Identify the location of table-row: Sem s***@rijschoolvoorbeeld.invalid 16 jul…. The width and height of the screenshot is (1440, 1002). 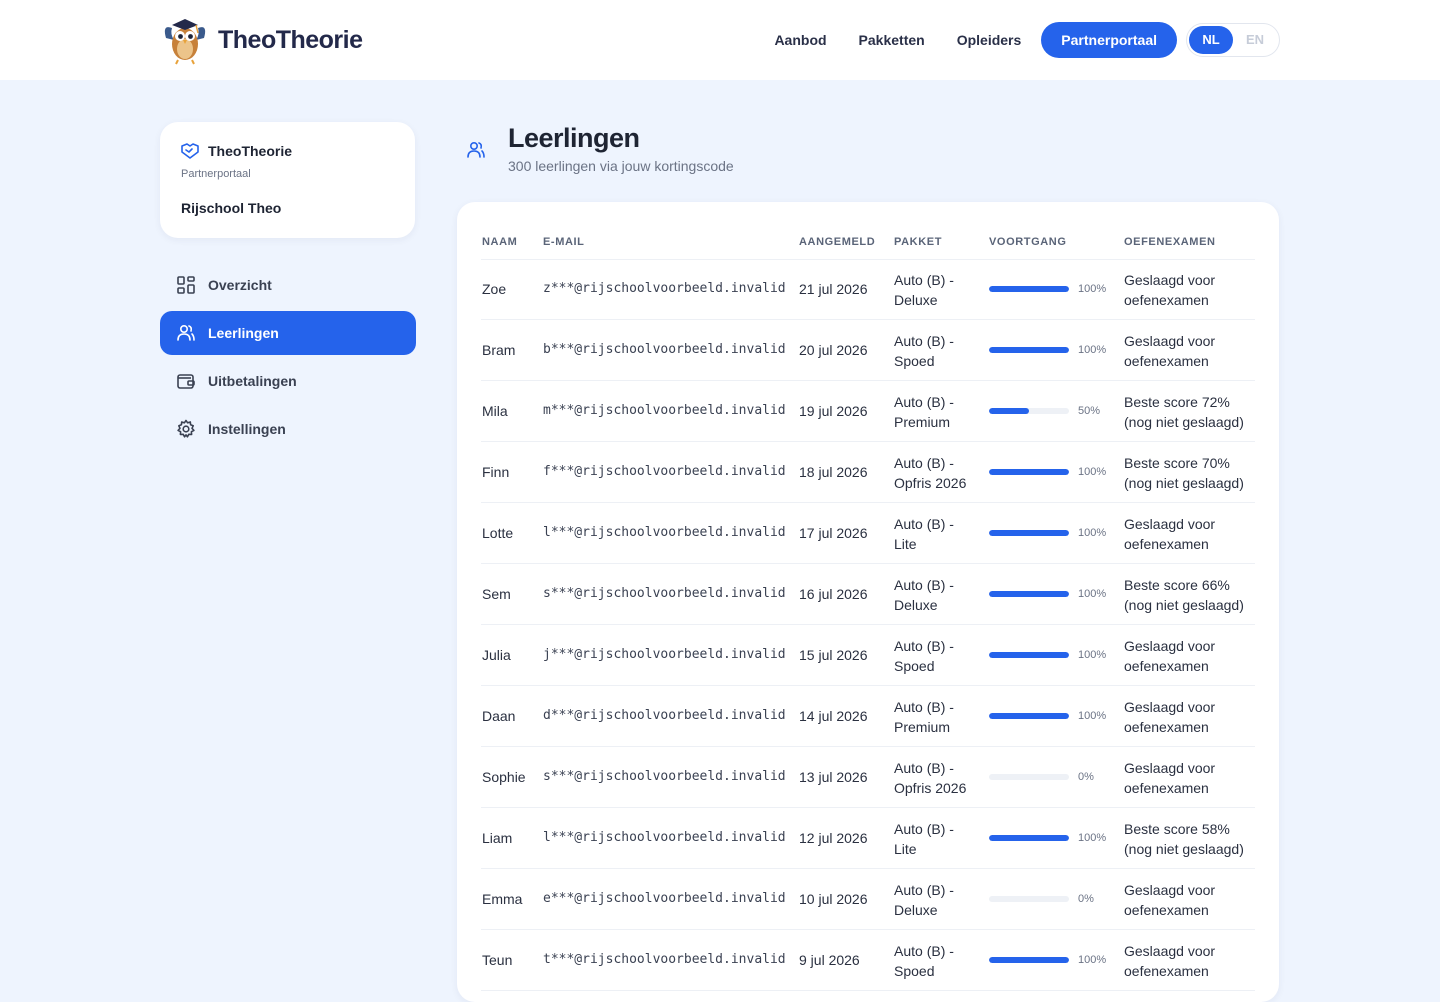
(868, 594).